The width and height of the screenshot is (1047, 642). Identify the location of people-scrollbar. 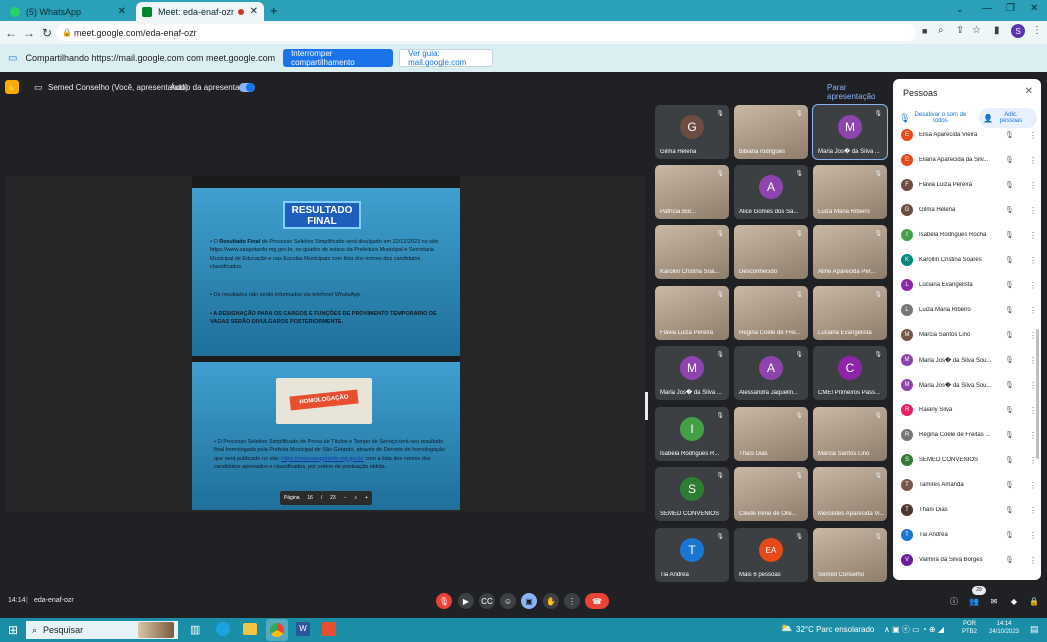
(1037, 394).